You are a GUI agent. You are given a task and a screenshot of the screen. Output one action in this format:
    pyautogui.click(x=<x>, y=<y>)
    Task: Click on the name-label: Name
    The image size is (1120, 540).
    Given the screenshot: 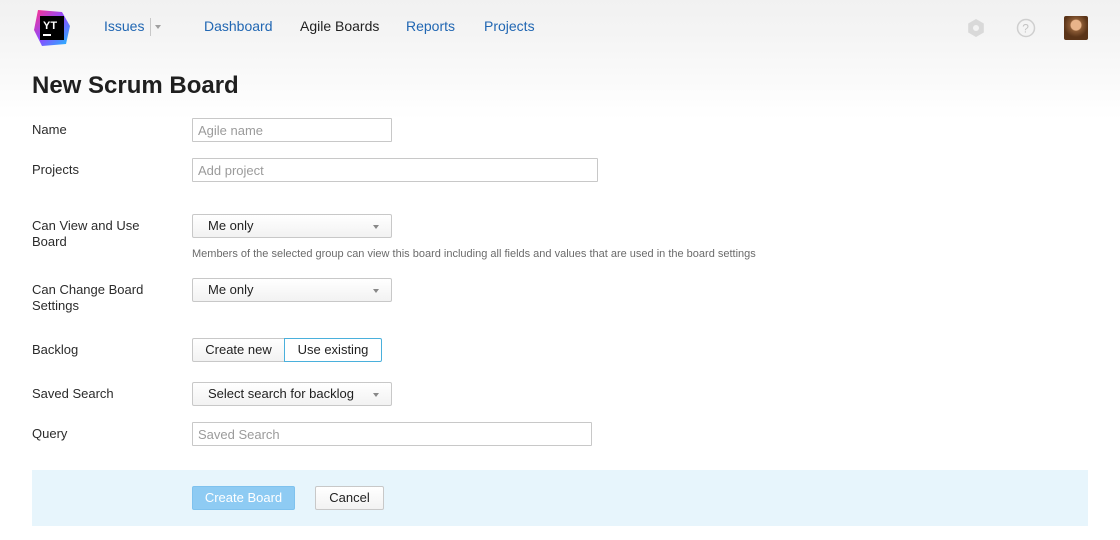 What is the action you would take?
    pyautogui.click(x=49, y=129)
    